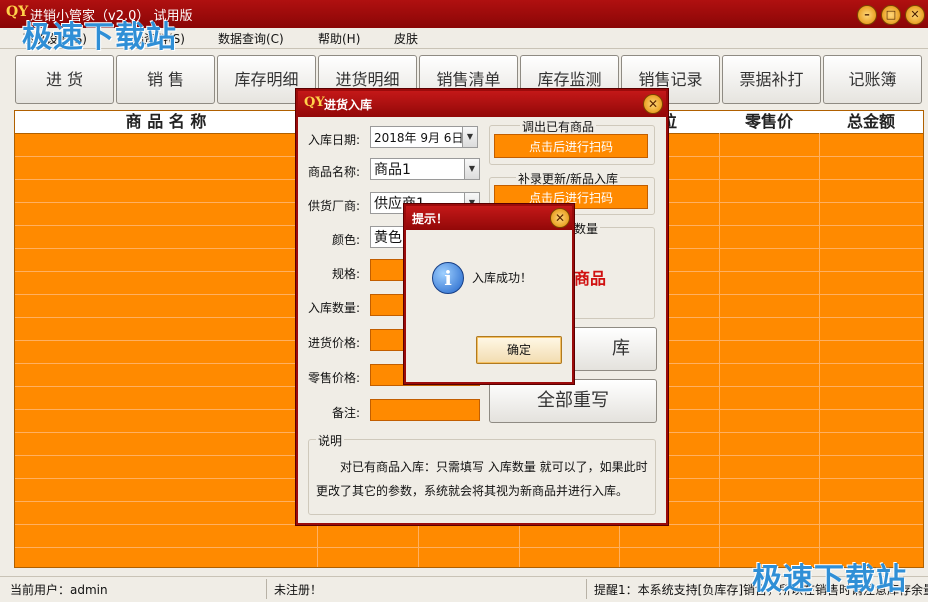 The height and width of the screenshot is (602, 928). I want to click on color-label: 颜色:, so click(345, 240).